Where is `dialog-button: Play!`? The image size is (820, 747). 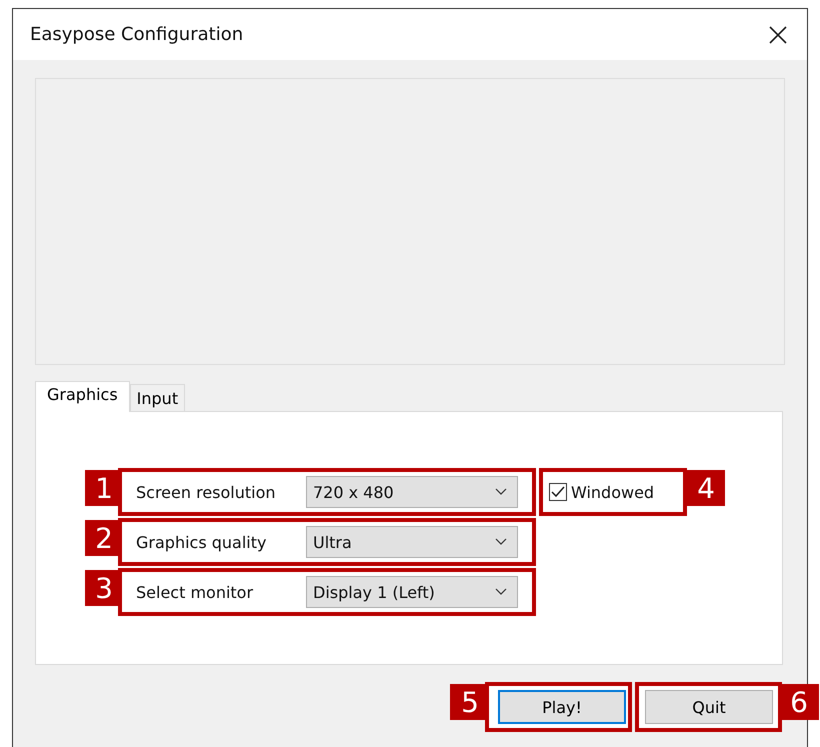 dialog-button: Play! is located at coordinates (562, 707).